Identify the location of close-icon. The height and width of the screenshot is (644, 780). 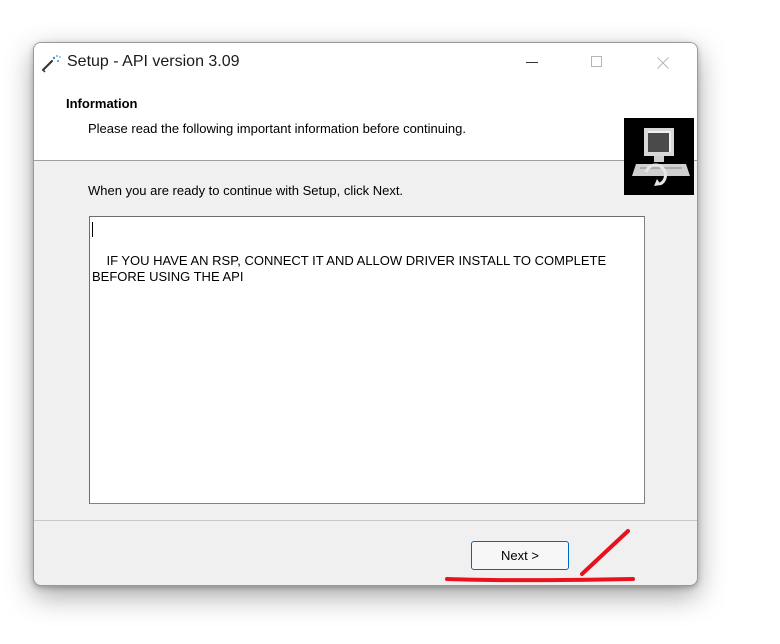
(663, 62).